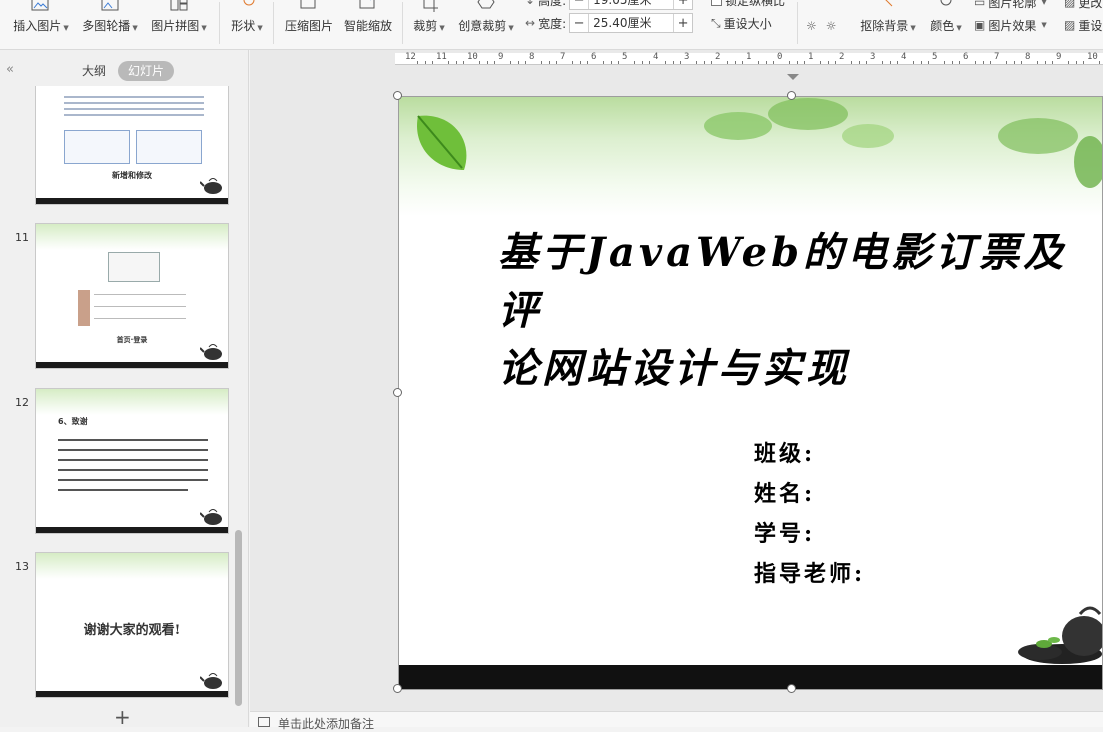  What do you see at coordinates (132, 461) in the screenshot?
I see `slide-thumbnail-12: 6、致谢` at bounding box center [132, 461].